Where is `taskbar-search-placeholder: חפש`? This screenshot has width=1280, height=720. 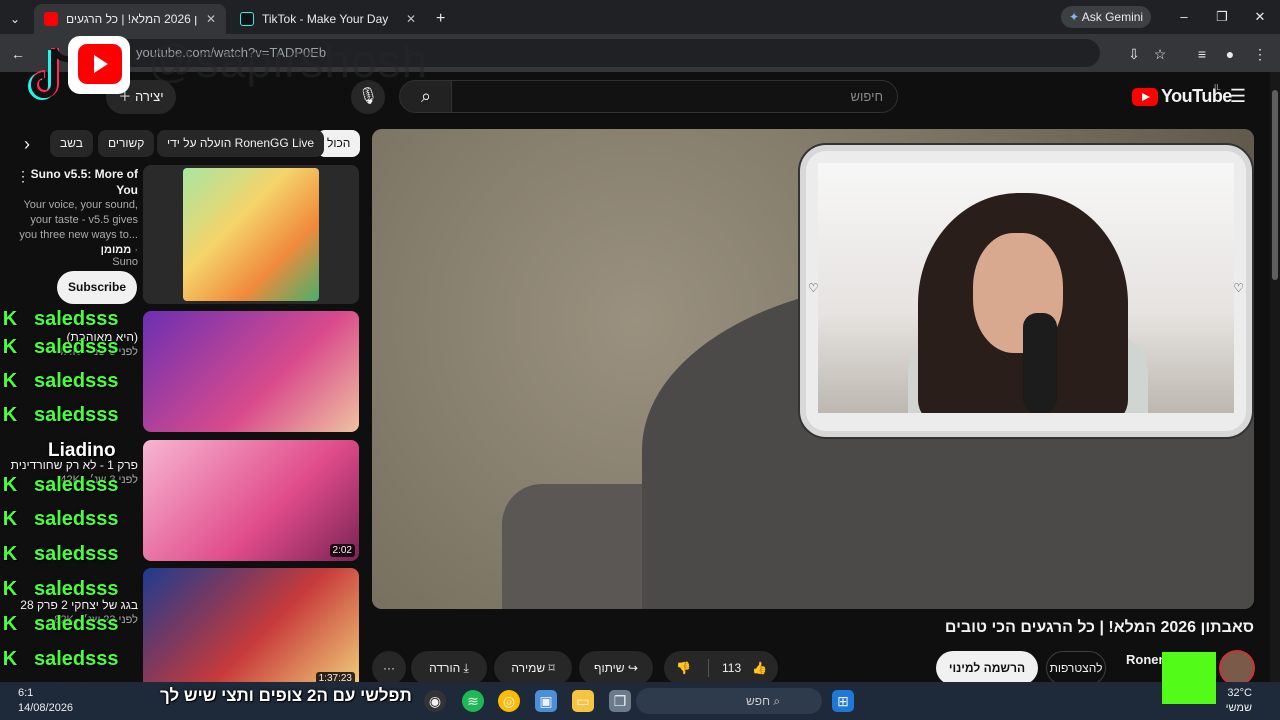
taskbar-search-placeholder: חפש is located at coordinates (758, 701).